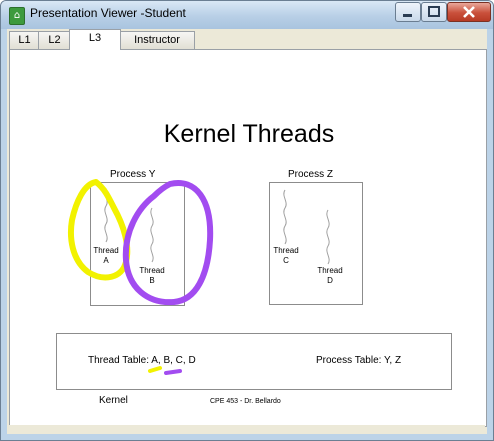  I want to click on app-icon: ⌂, so click(17, 16).